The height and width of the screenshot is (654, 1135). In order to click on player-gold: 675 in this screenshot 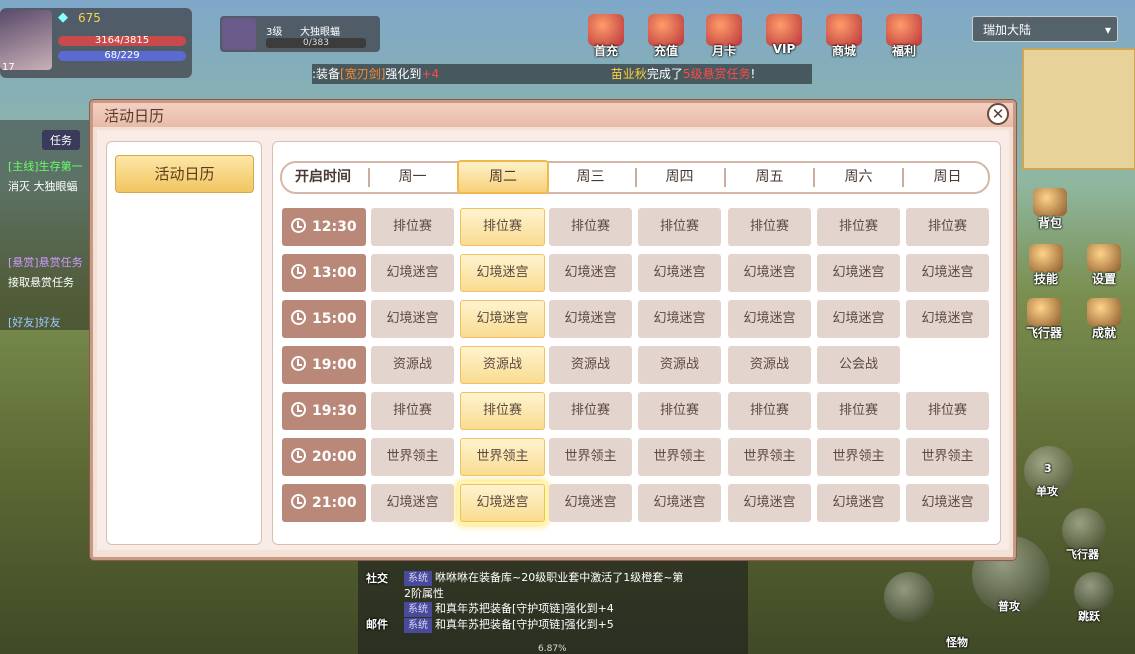, I will do `click(89, 18)`.